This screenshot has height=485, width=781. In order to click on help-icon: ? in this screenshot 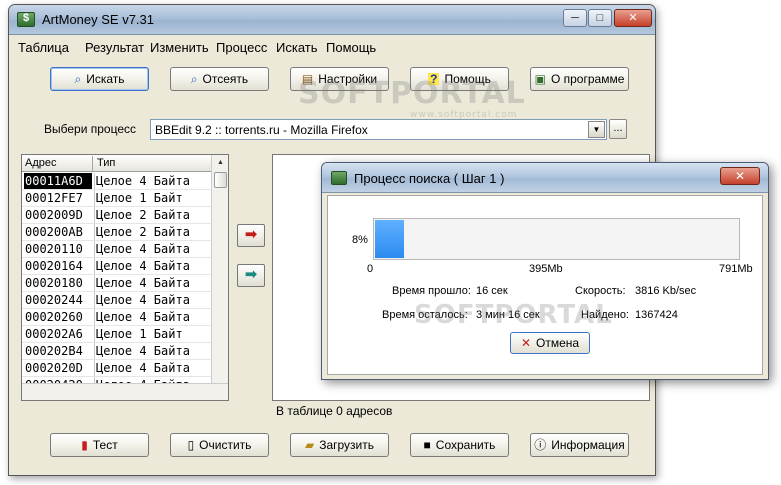, I will do `click(434, 79)`.